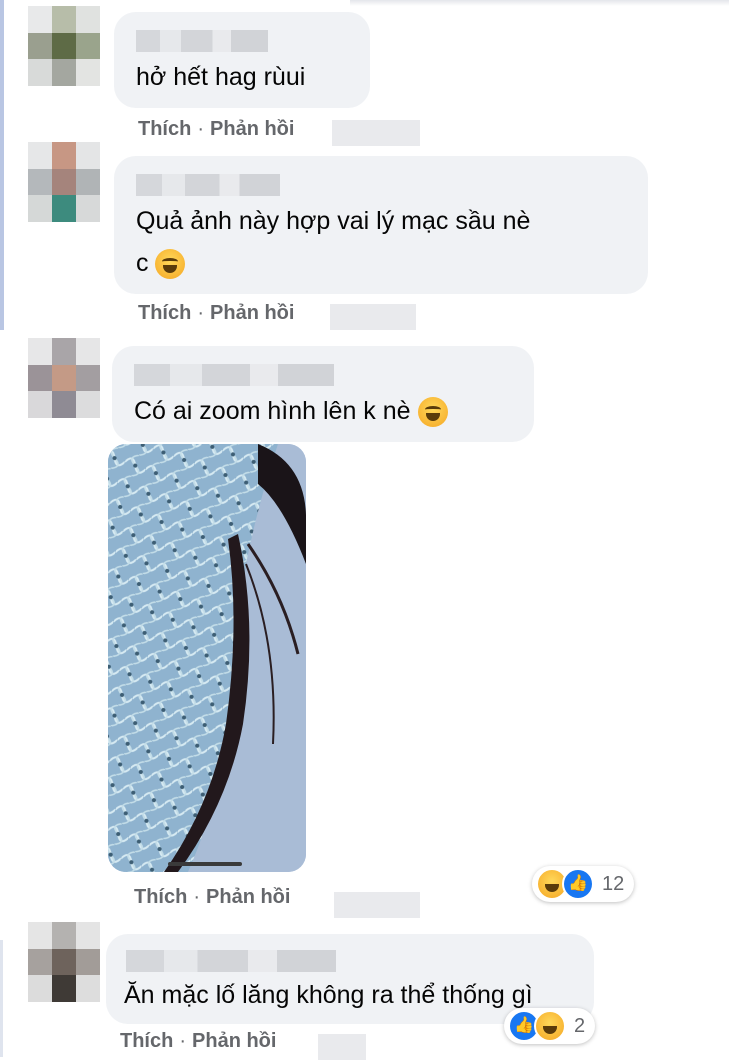  I want to click on like-reaction-icon, so click(578, 884).